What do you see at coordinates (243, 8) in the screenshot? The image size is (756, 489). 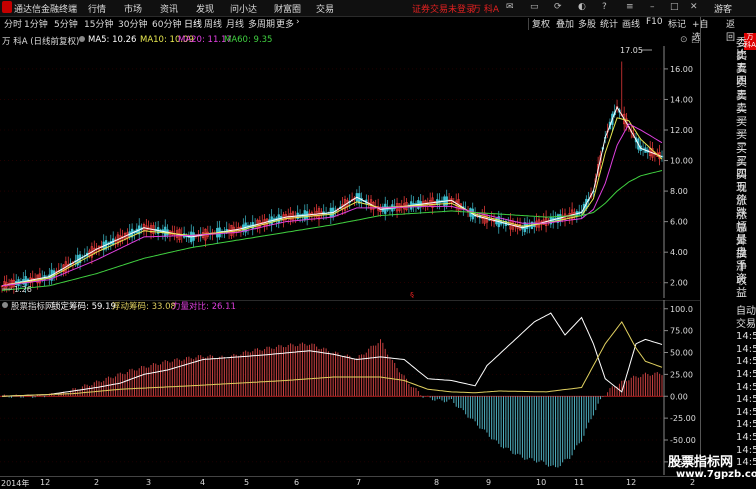 I see `menu-ask: 问小达` at bounding box center [243, 8].